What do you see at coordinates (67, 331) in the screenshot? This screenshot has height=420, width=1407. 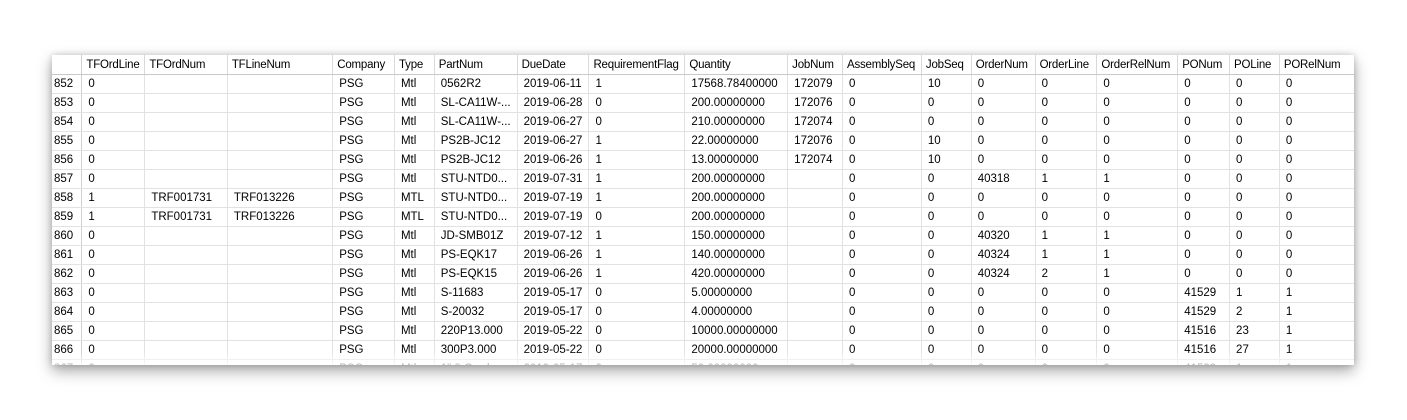 I see `row-number-cell: 865` at bounding box center [67, 331].